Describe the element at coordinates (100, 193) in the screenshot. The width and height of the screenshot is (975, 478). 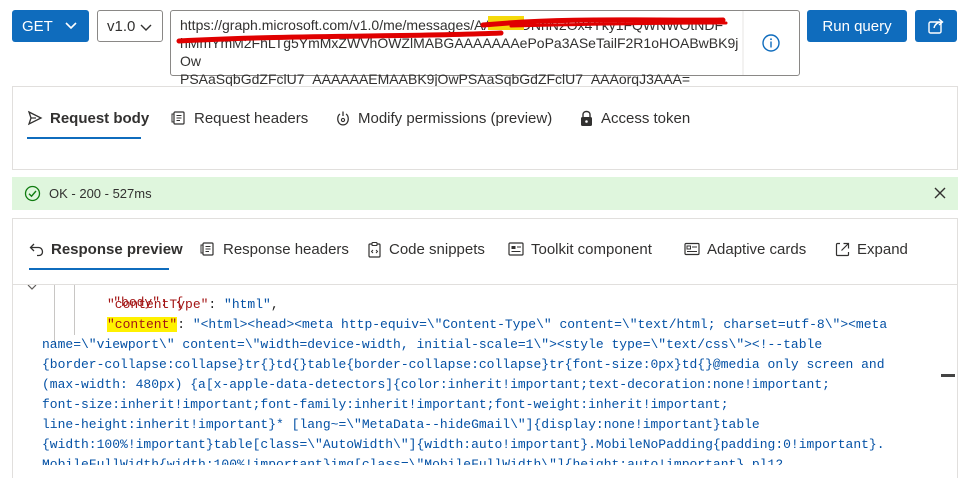
I see `status-text: OK - 200 - 527ms` at that location.